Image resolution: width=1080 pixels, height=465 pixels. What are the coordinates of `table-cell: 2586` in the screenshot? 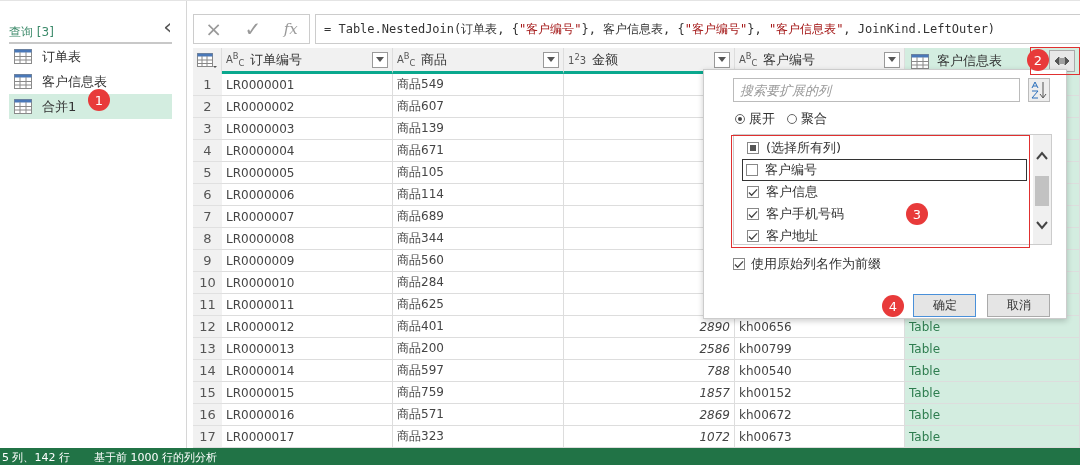 It's located at (649, 349).